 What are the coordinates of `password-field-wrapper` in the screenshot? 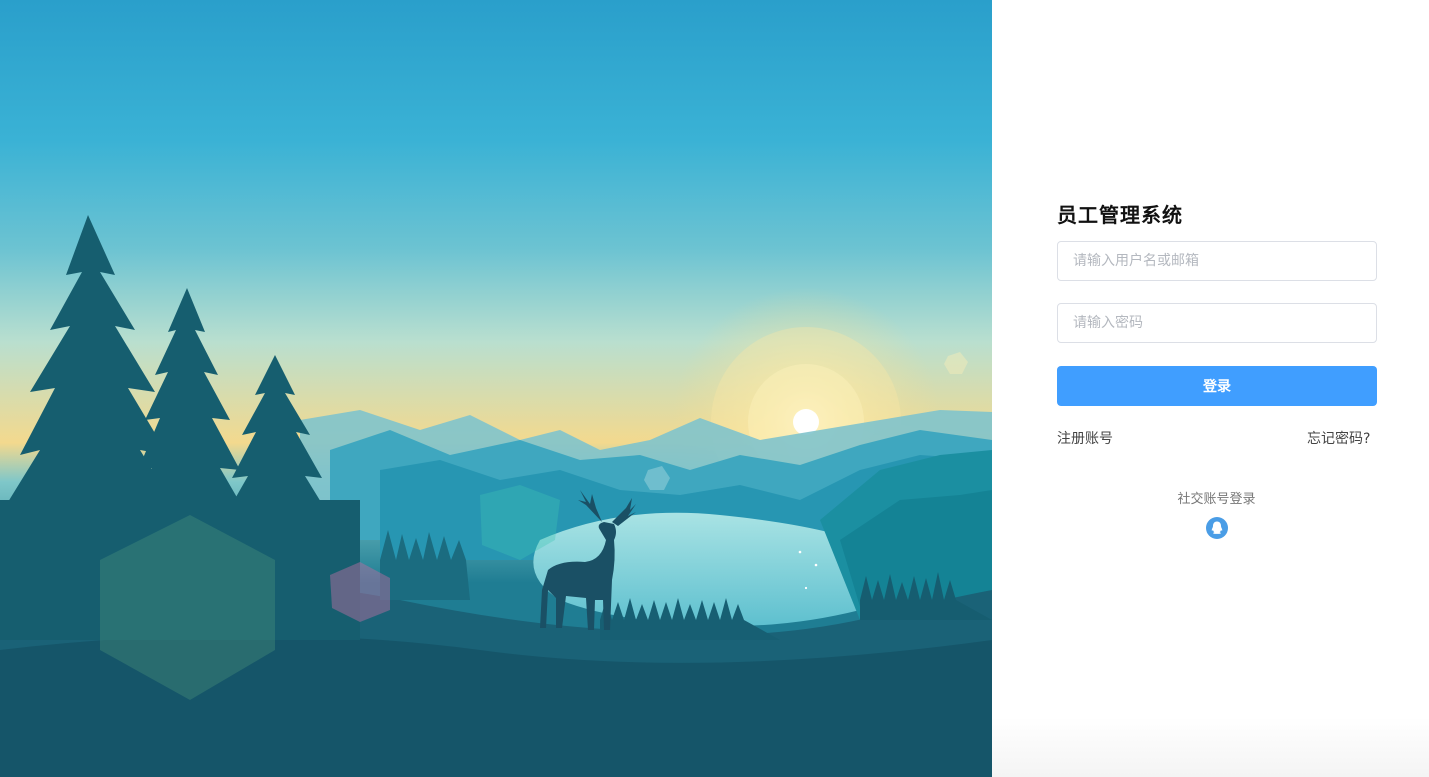 It's located at (1217, 323).